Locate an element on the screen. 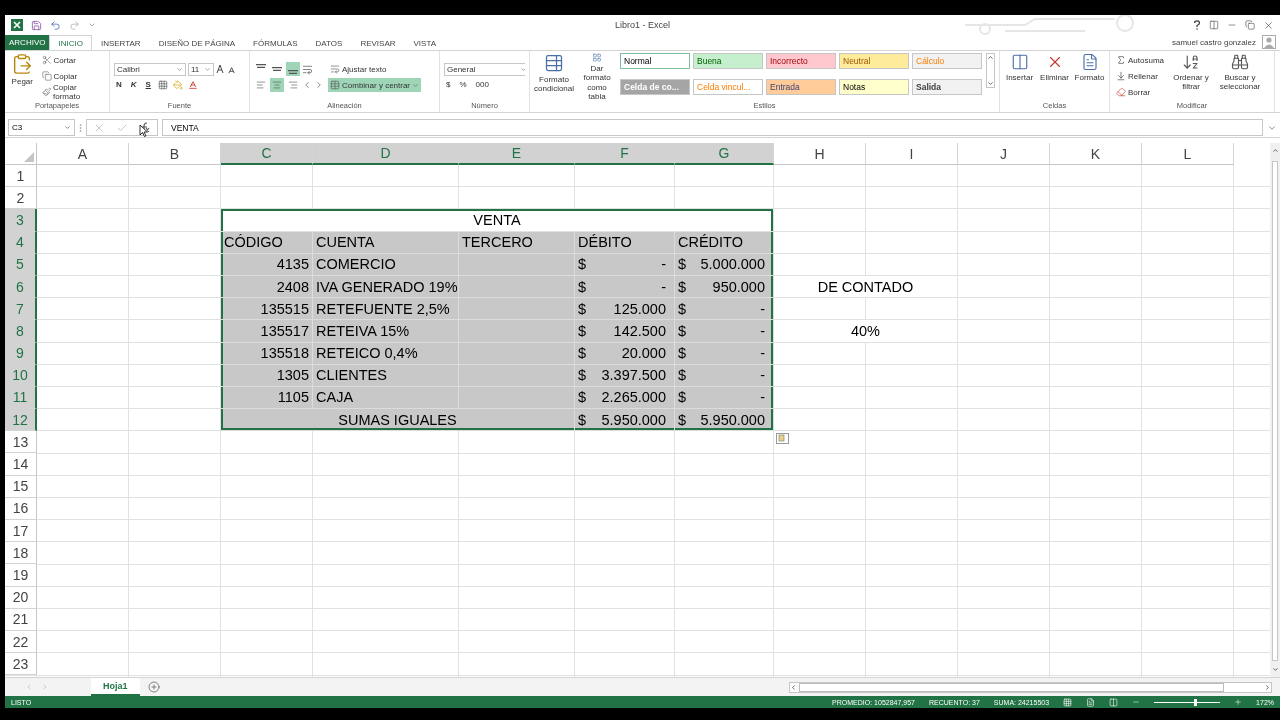 This screenshot has height=720, width=1280. column-header: G is located at coordinates (724, 154).